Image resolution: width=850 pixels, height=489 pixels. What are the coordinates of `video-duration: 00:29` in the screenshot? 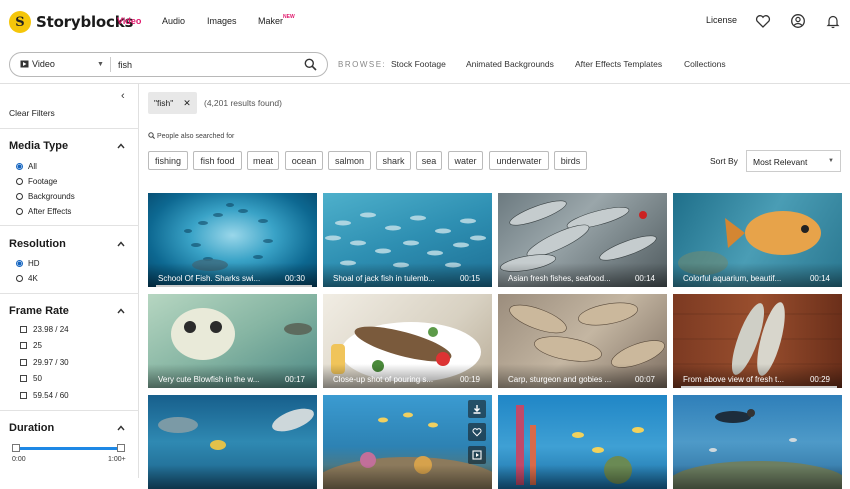 It's located at (819, 379).